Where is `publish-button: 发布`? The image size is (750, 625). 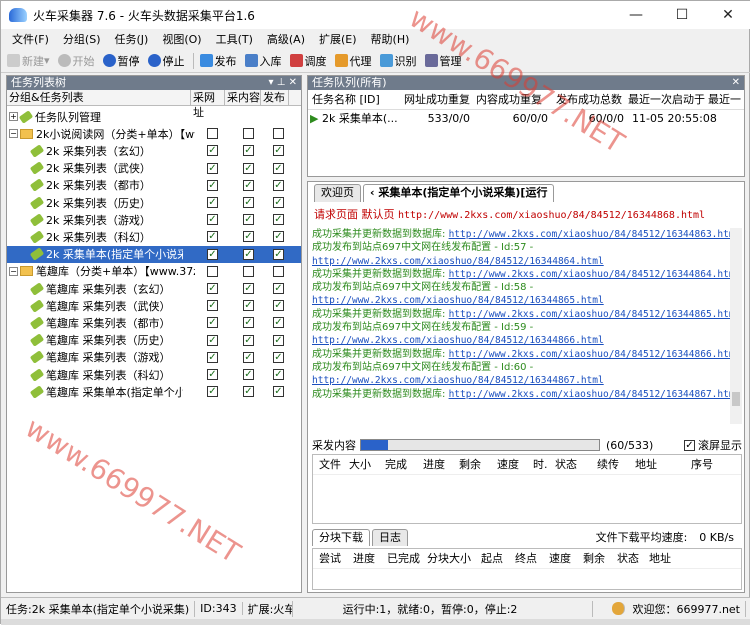
publish-button: 发布 is located at coordinates (218, 61).